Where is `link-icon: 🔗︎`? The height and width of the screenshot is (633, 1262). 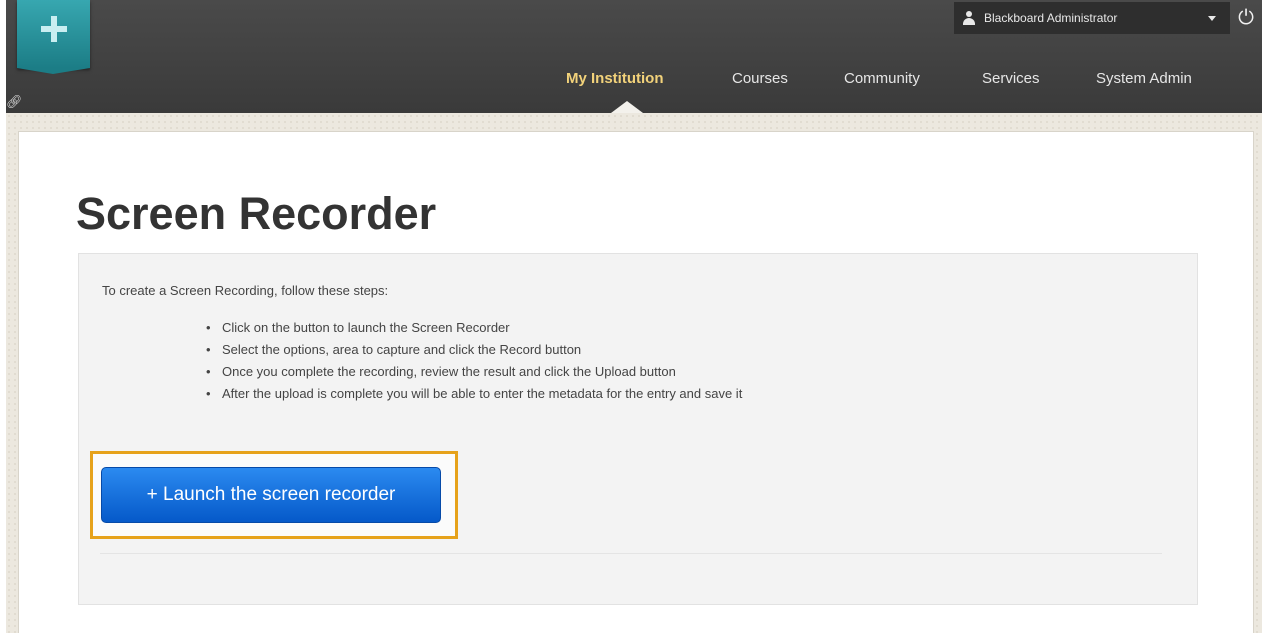
link-icon: 🔗︎ is located at coordinates (14, 102).